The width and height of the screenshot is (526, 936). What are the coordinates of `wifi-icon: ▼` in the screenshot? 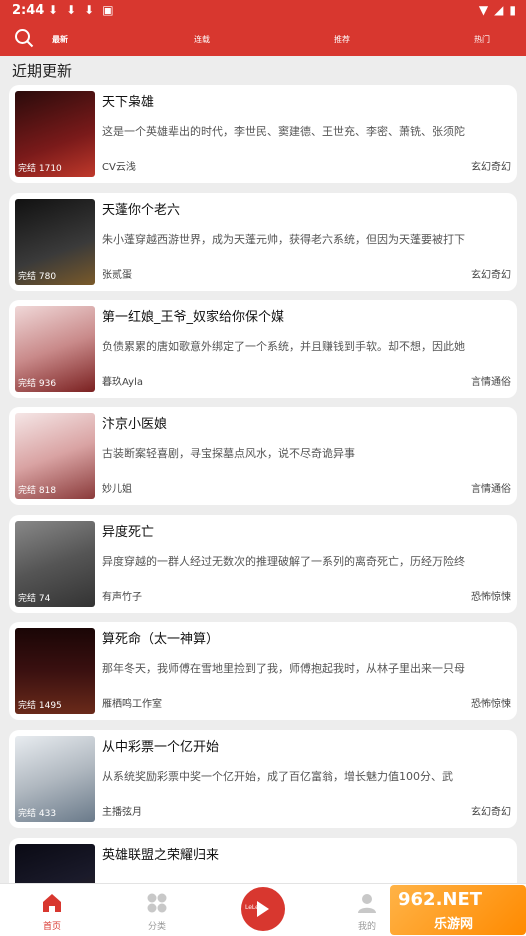 It's located at (483, 10).